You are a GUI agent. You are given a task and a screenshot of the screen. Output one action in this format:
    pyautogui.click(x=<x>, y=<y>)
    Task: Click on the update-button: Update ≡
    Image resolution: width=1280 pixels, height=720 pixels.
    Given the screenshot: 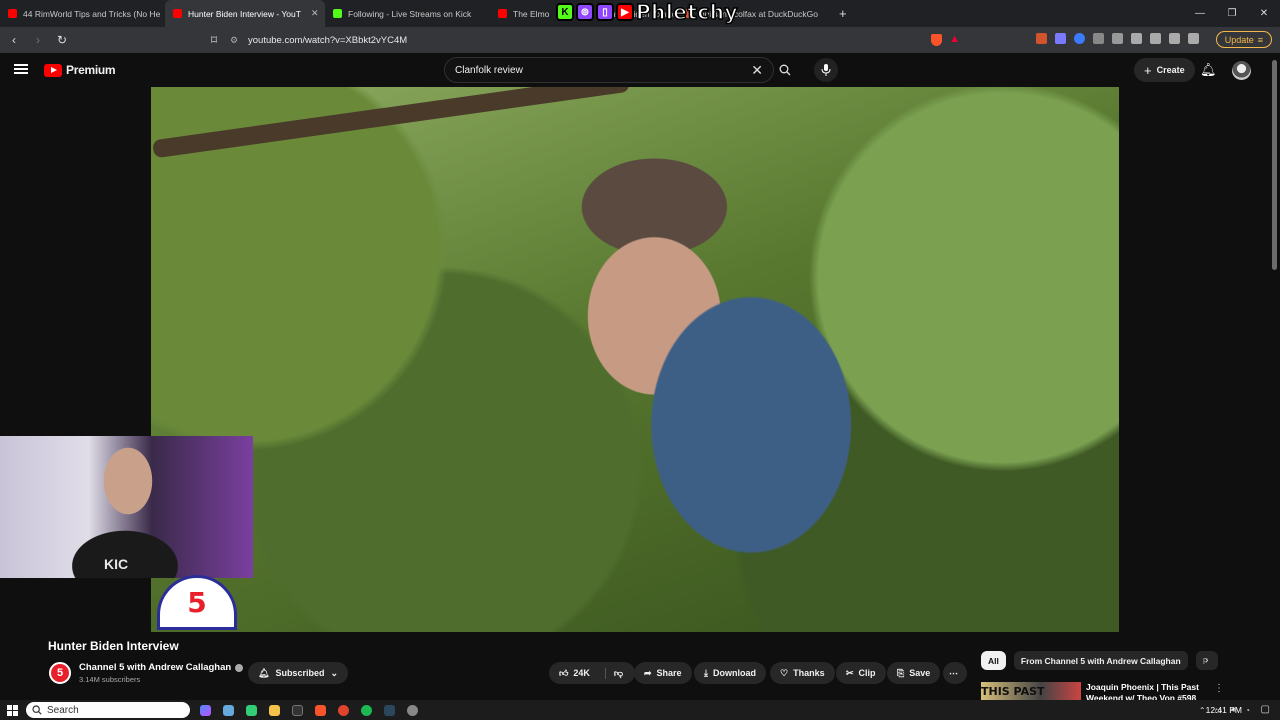 What is the action you would take?
    pyautogui.click(x=1243, y=39)
    